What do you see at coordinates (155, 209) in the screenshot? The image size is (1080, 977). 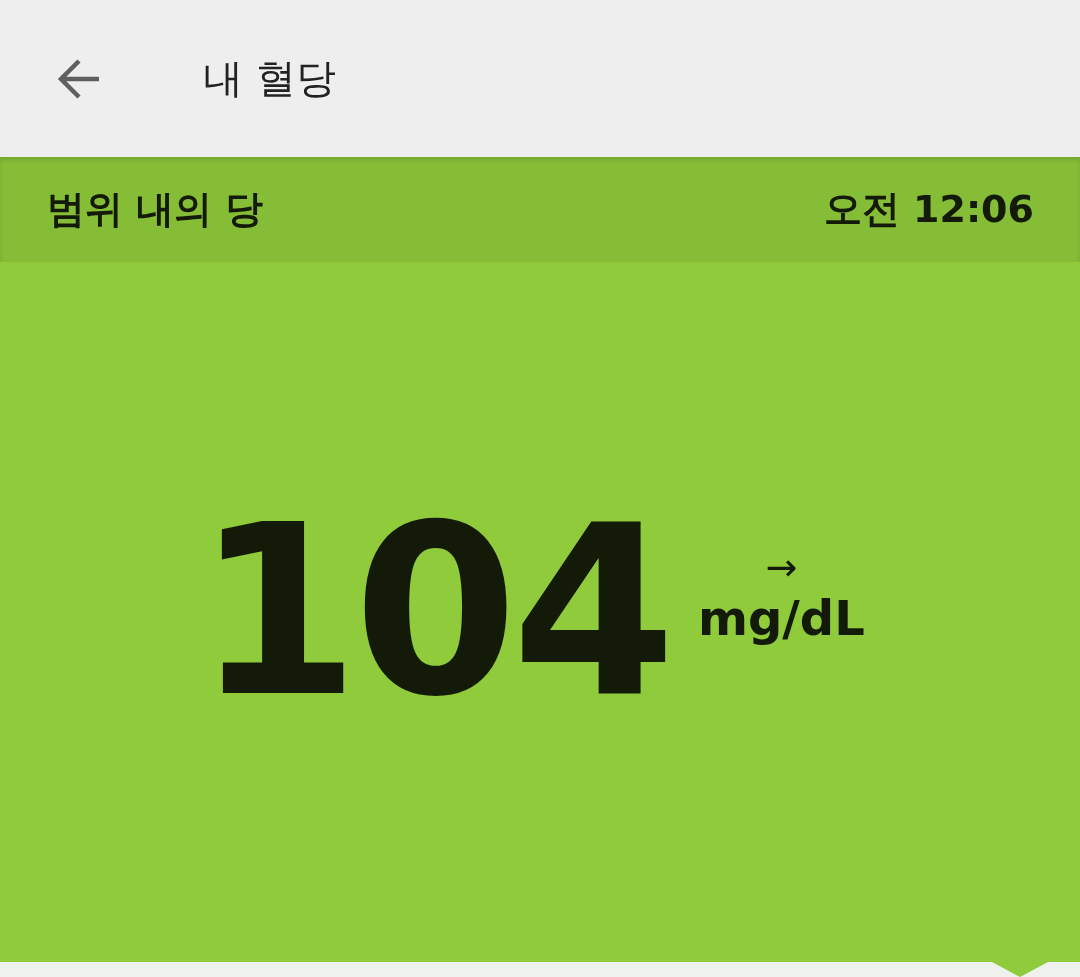 I see `range-status-label: 범위 내의 당` at bounding box center [155, 209].